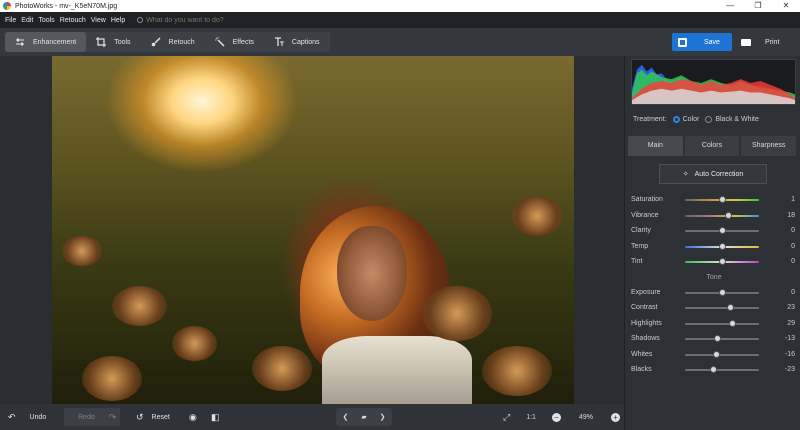  What do you see at coordinates (615, 417) in the screenshot?
I see `zoom-in-icon: +` at bounding box center [615, 417].